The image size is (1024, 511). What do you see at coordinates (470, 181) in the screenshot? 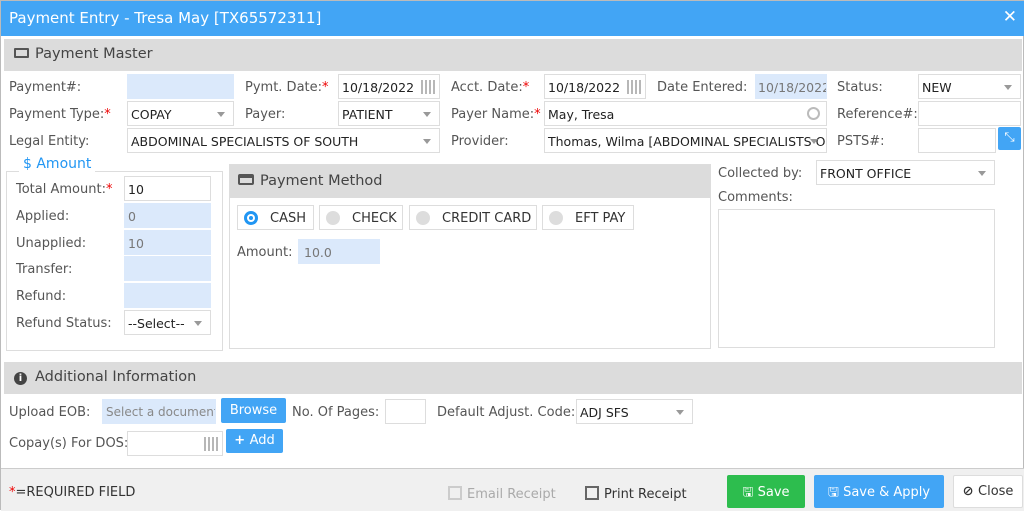
I see `payment-method-header: Payment Method` at bounding box center [470, 181].